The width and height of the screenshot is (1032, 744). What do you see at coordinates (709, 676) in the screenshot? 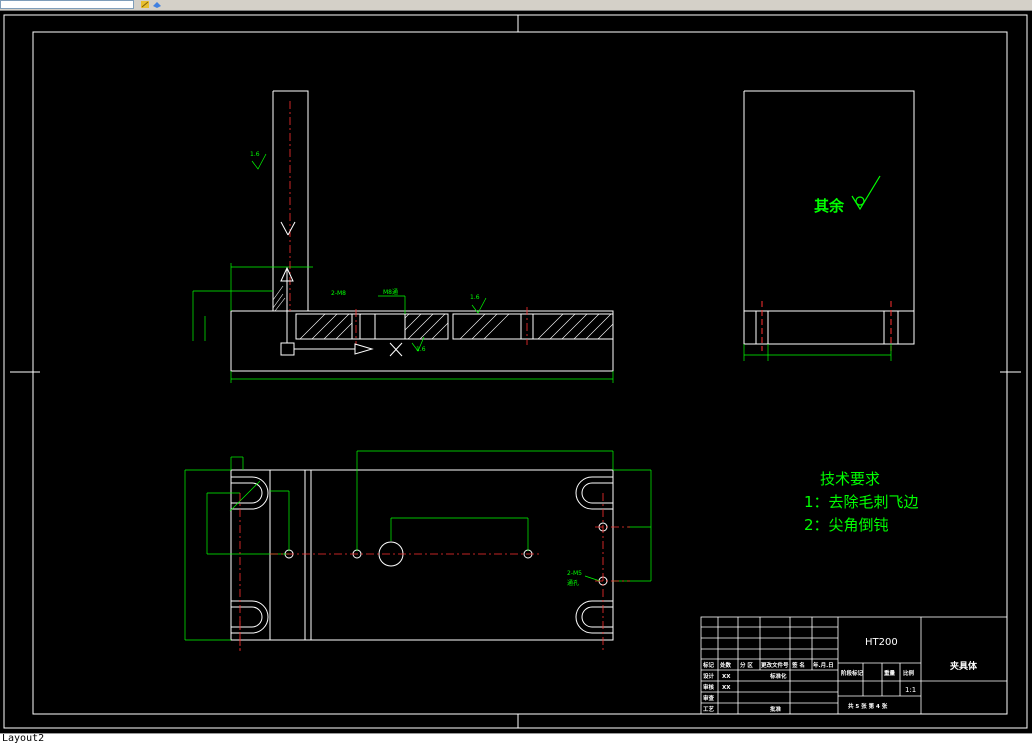
I see `row-label-design: 设计` at bounding box center [709, 676].